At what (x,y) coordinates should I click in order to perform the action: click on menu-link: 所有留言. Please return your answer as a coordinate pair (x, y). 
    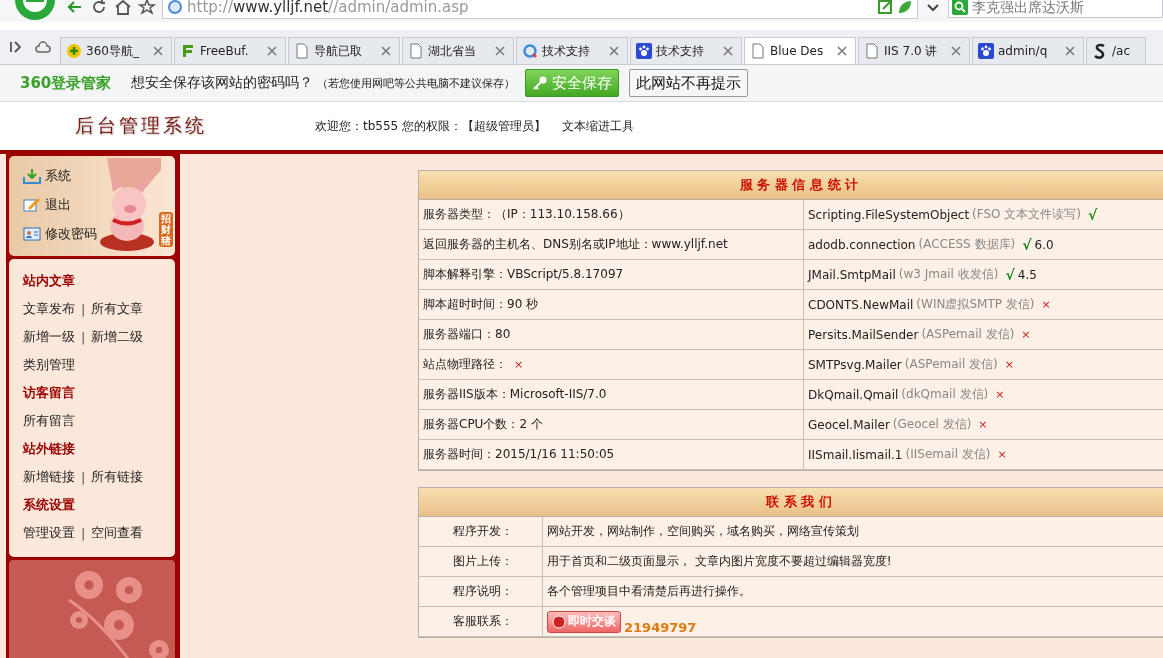
    Looking at the image, I should click on (49, 421).